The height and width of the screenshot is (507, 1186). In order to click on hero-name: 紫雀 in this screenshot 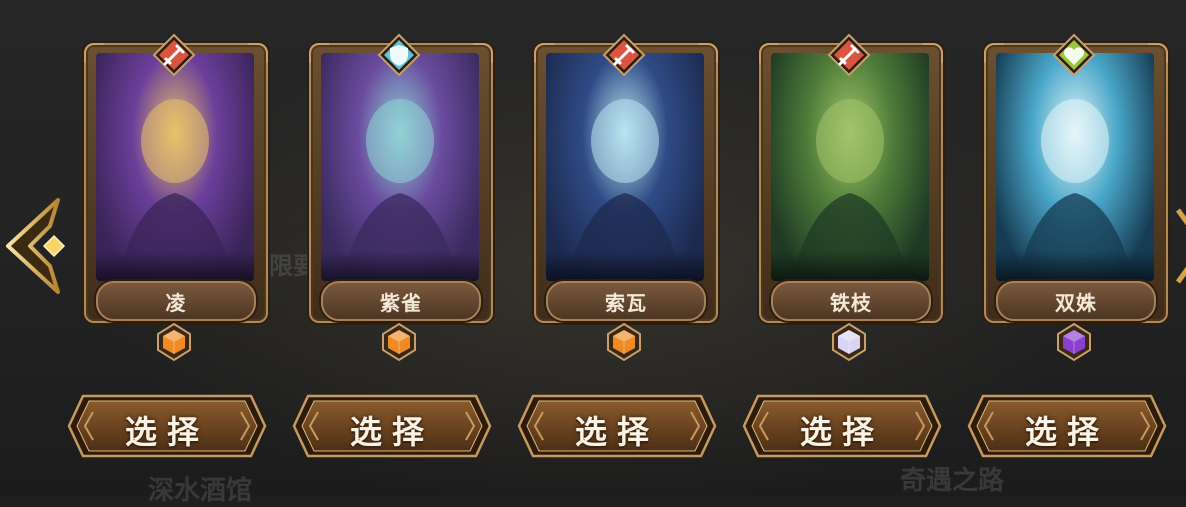, I will do `click(401, 301)`.